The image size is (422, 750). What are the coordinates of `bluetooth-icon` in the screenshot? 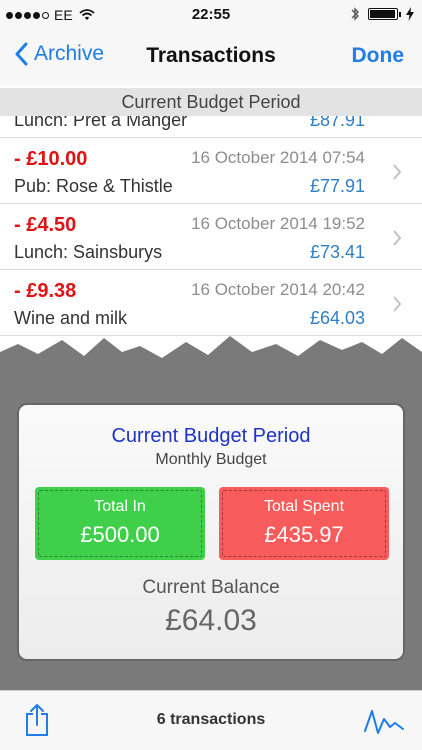 It's located at (355, 14).